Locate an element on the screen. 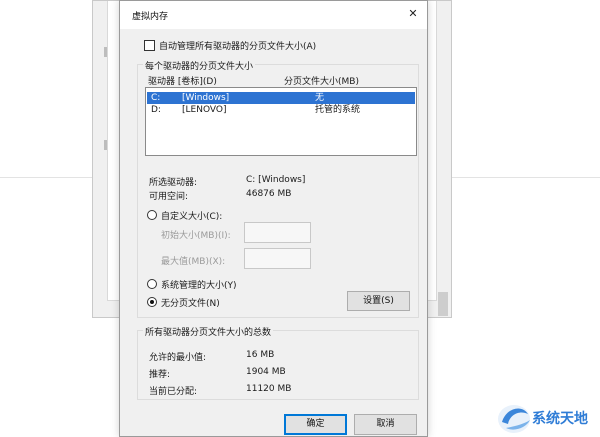 The height and width of the screenshot is (437, 600). recommended-value: 1904 MB is located at coordinates (266, 372).